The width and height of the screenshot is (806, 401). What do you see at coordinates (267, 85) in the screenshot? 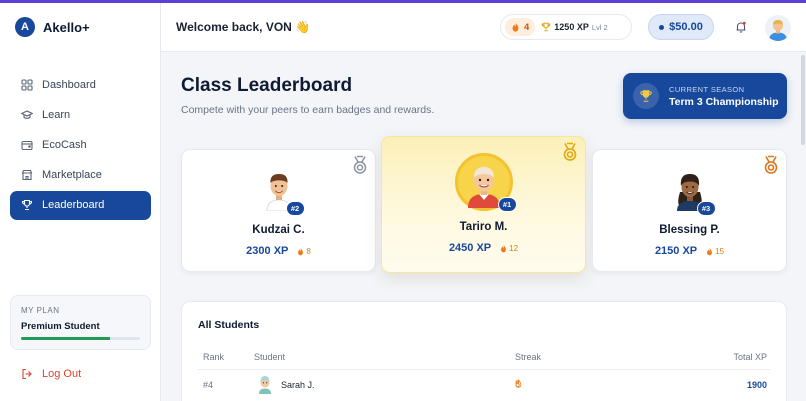
I see `page-title: Class Leaderboard` at bounding box center [267, 85].